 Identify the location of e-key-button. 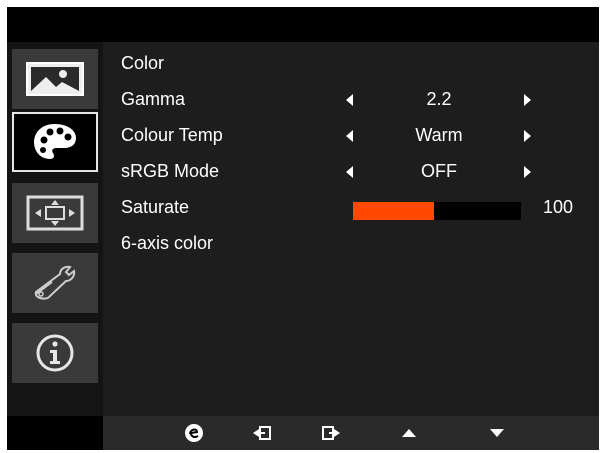
(194, 433).